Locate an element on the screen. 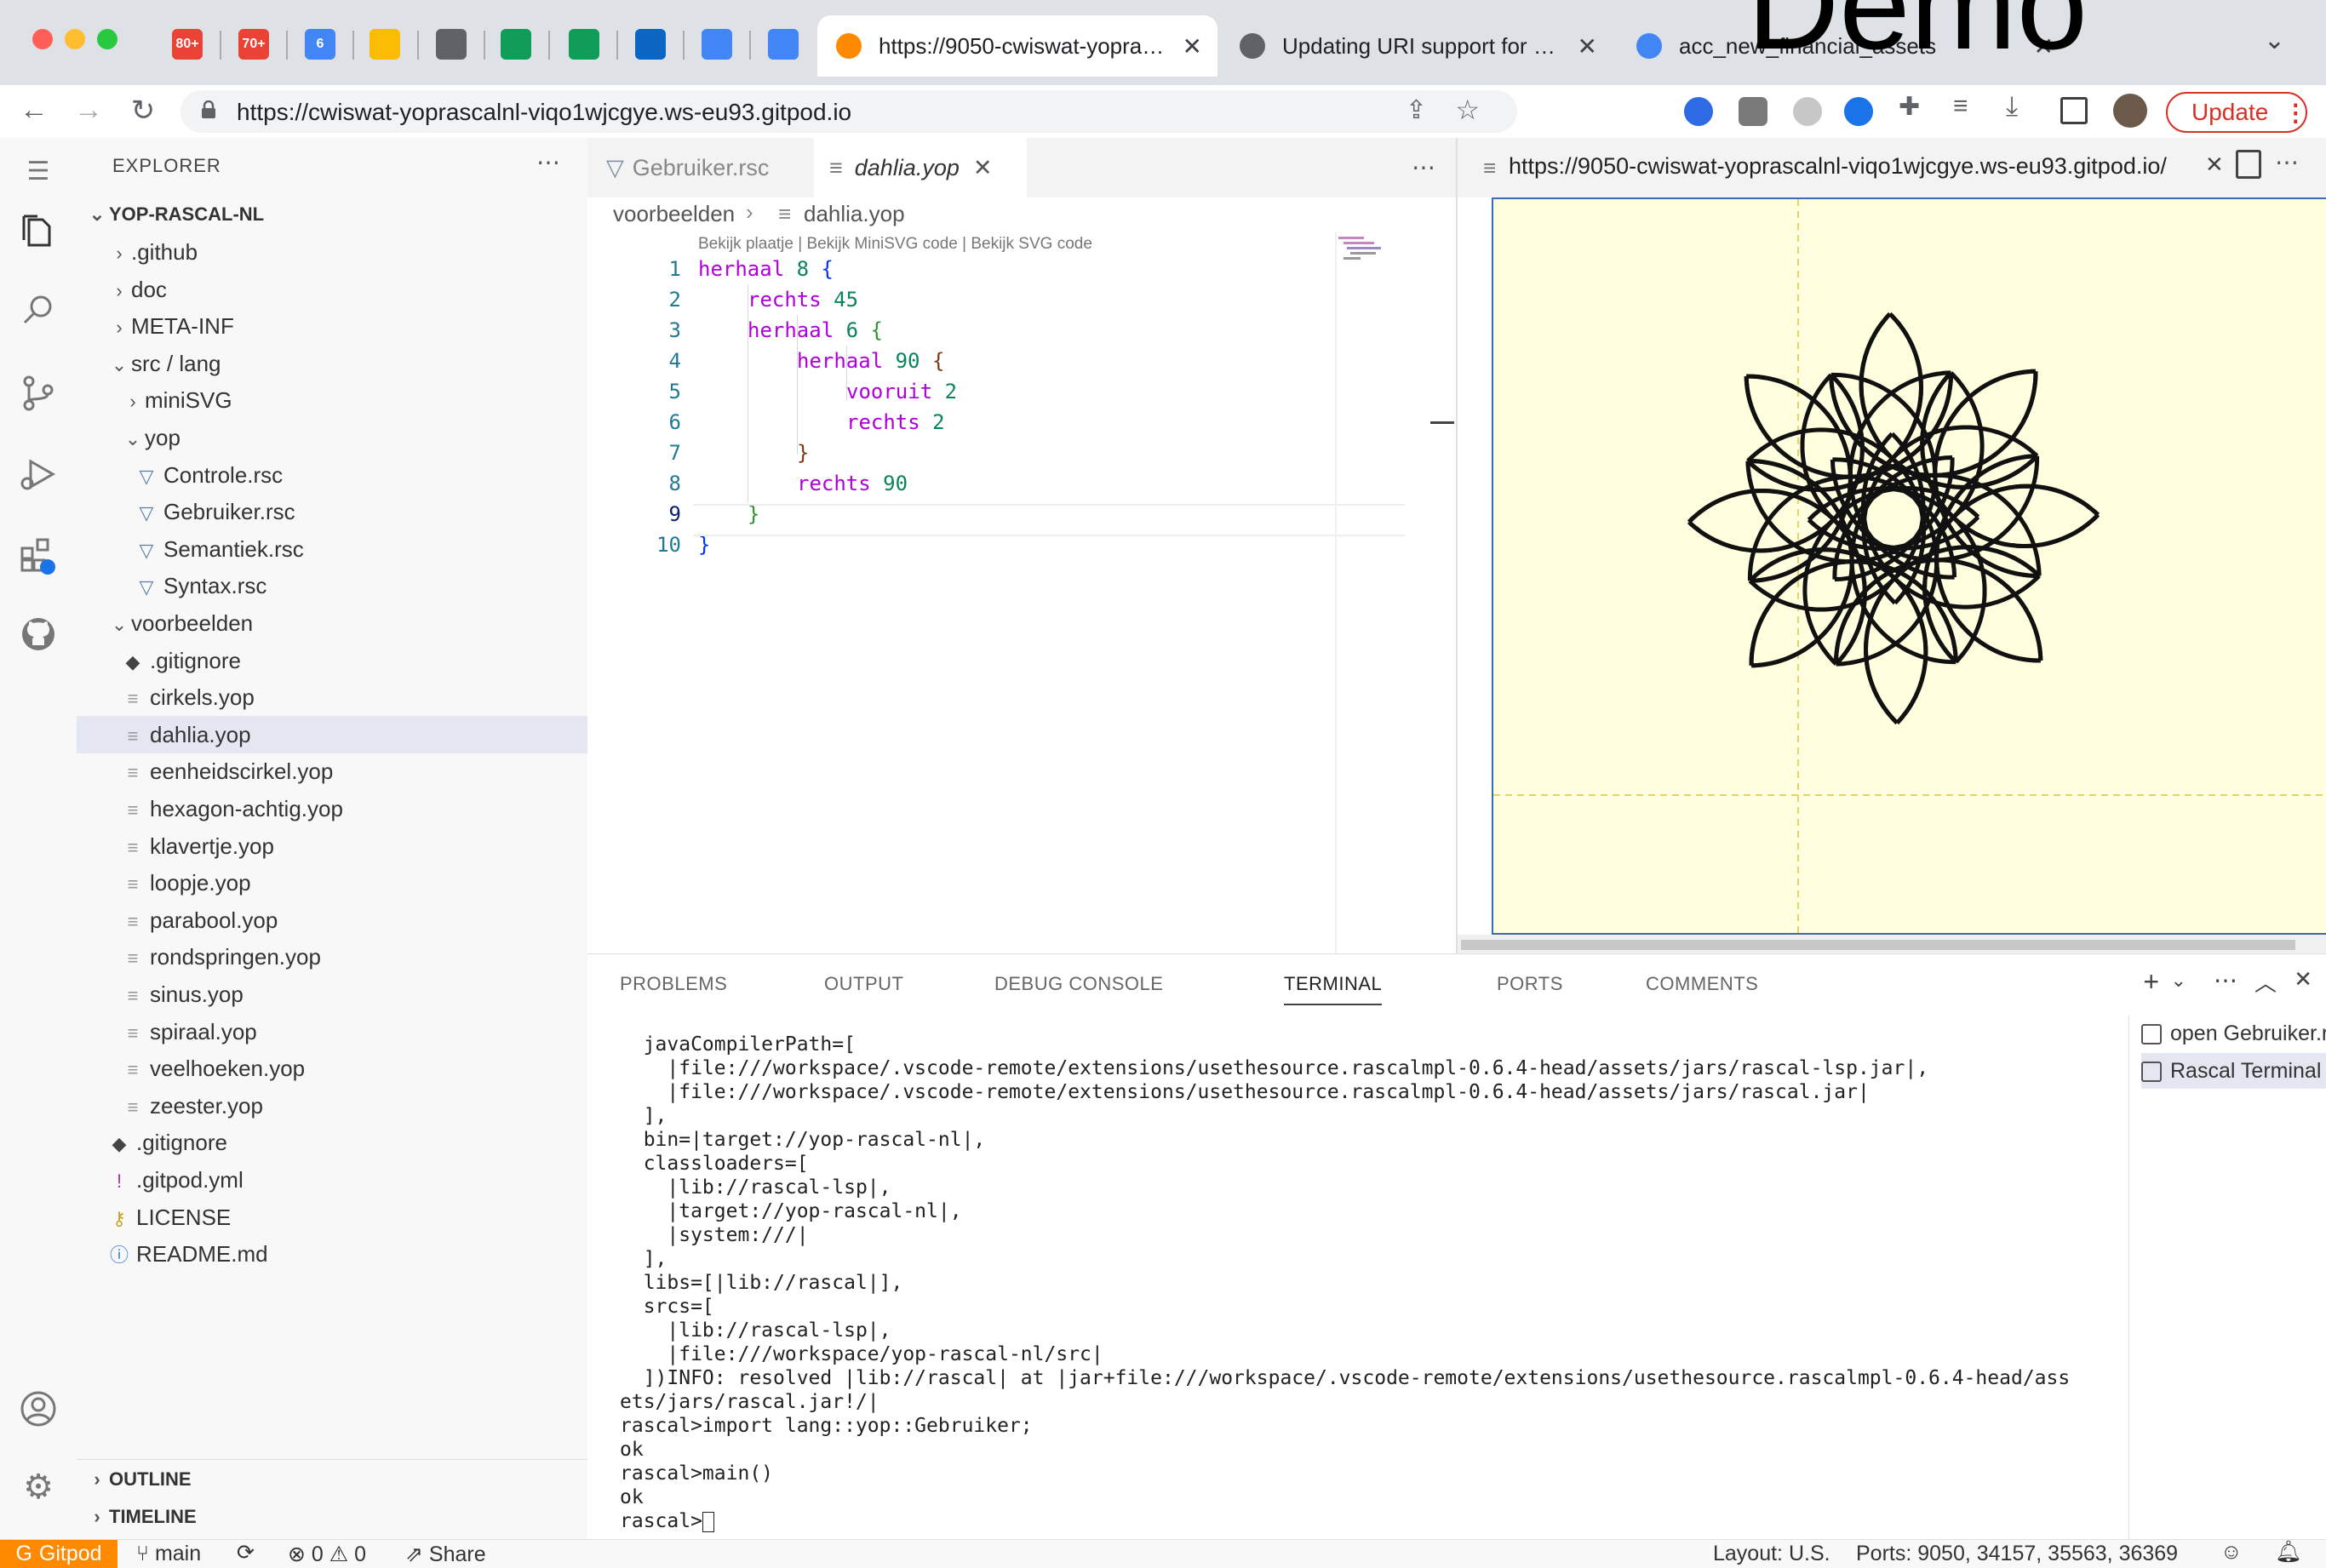 Image resolution: width=2326 pixels, height=1568 pixels. editor-more-icon: ⋯ is located at coordinates (1423, 167).